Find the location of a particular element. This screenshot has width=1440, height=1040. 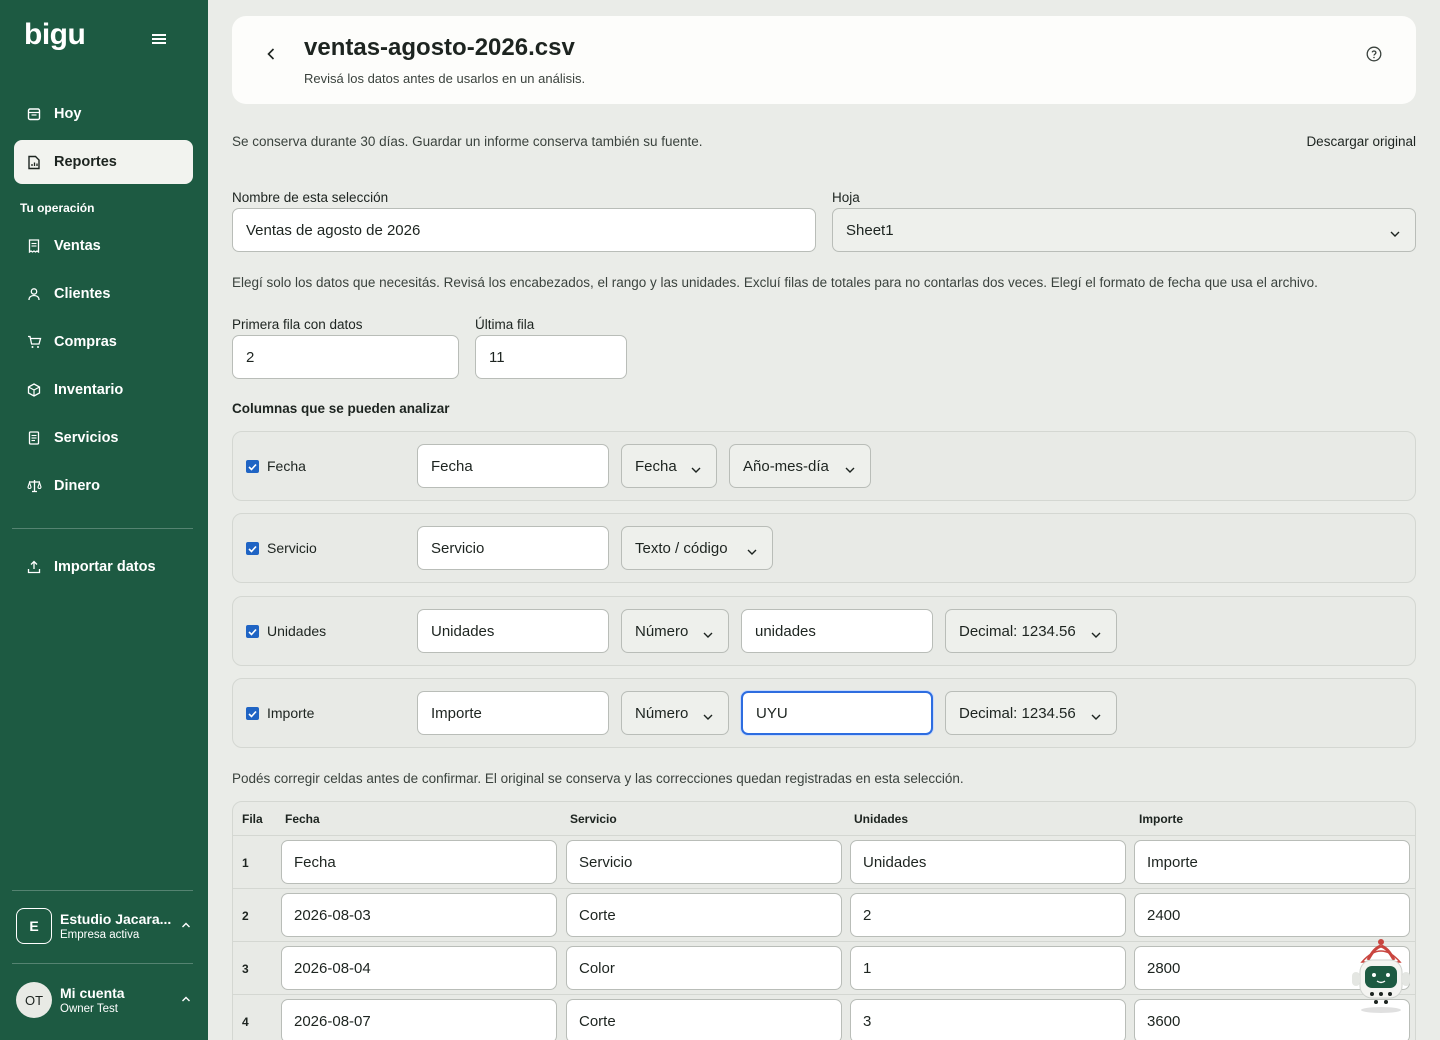

table-cell-input: 1 is located at coordinates (988, 968).